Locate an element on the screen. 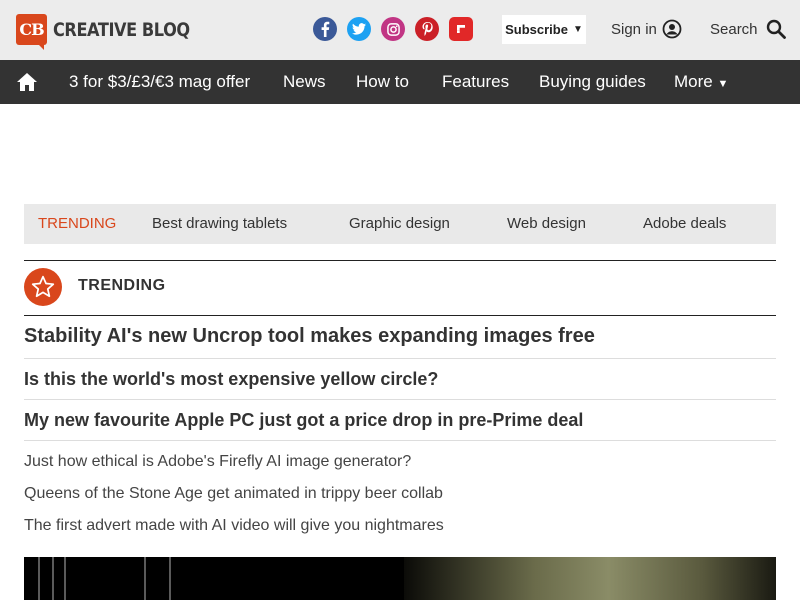 The width and height of the screenshot is (800, 600). sign-in-label: Sign in is located at coordinates (634, 29).